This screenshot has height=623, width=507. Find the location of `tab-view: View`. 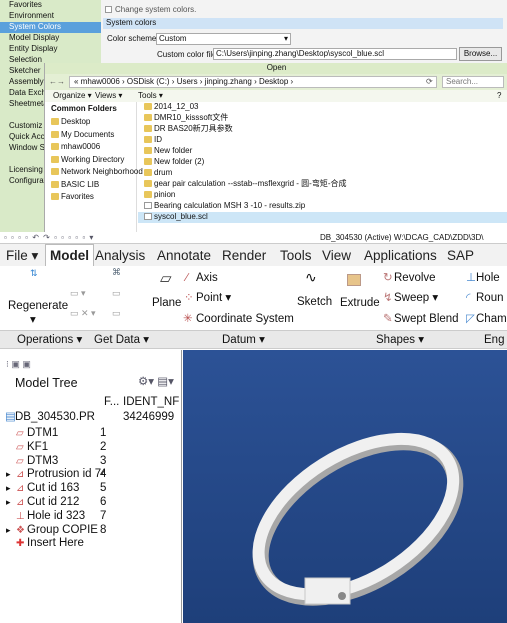

tab-view: View is located at coordinates (336, 255).